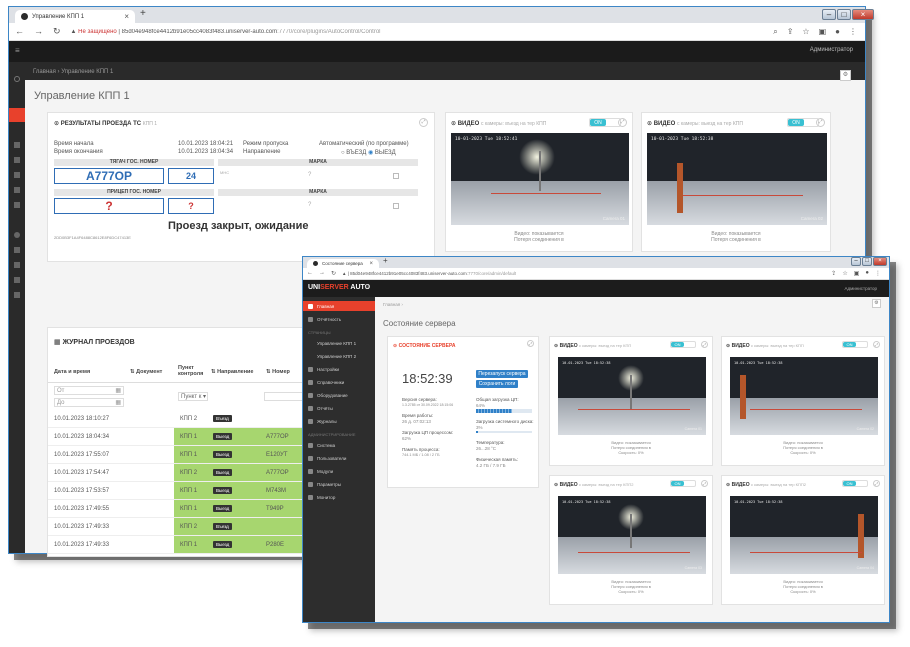 The width and height of the screenshot is (910, 647). I want to click on table-row: 10.01.2023 18:10:27 КПП 2 Въезд, so click(181, 419).